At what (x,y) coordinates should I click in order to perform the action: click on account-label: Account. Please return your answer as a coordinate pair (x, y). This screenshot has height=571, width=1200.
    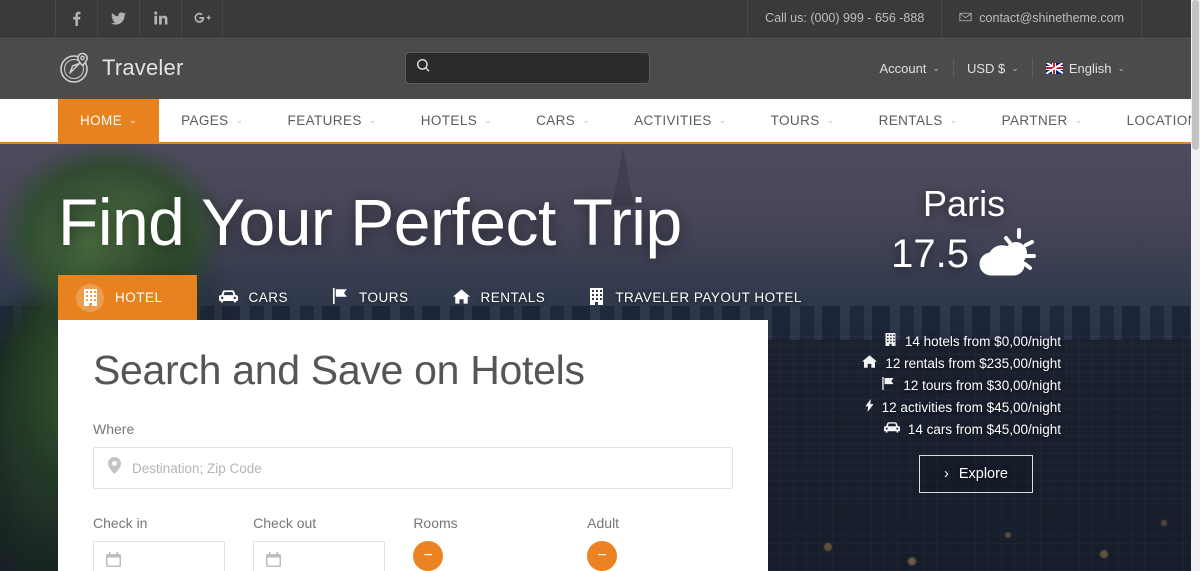
    Looking at the image, I should click on (903, 68).